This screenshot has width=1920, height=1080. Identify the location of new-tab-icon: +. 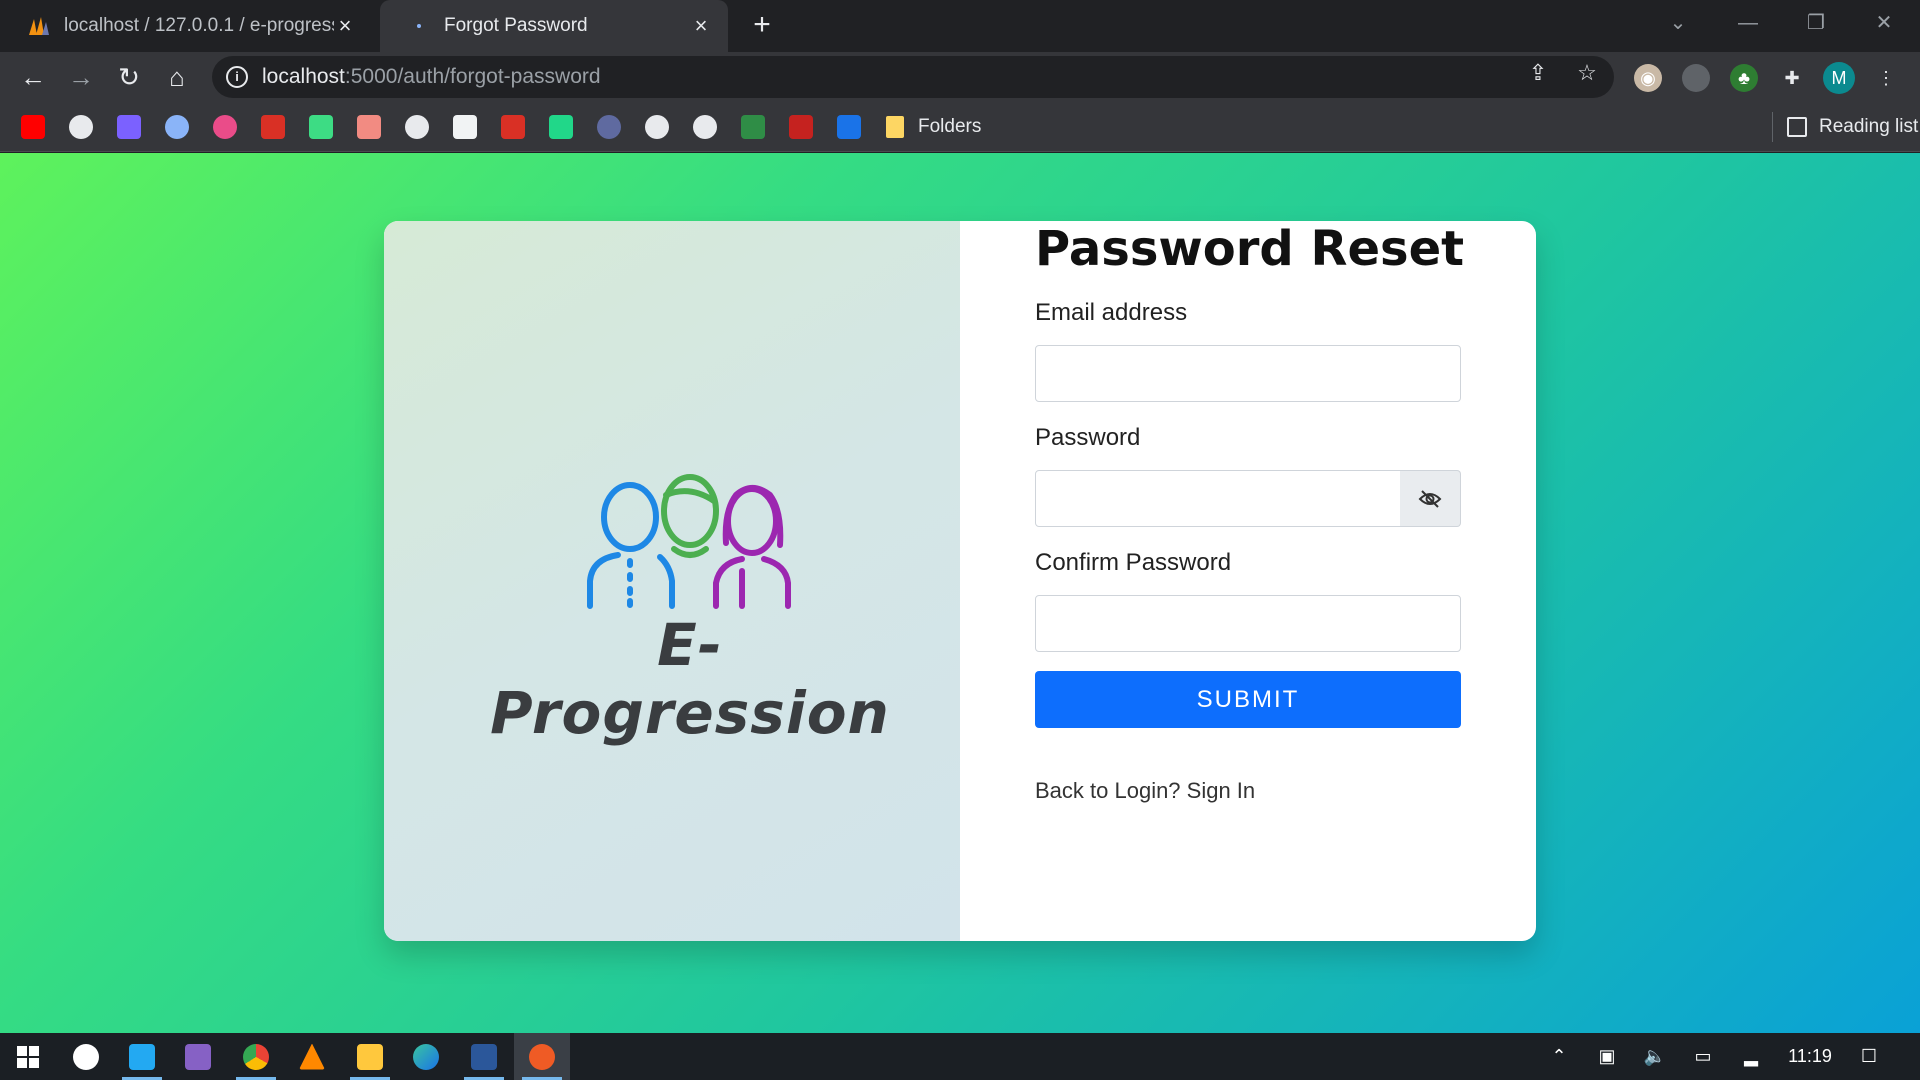
(762, 25).